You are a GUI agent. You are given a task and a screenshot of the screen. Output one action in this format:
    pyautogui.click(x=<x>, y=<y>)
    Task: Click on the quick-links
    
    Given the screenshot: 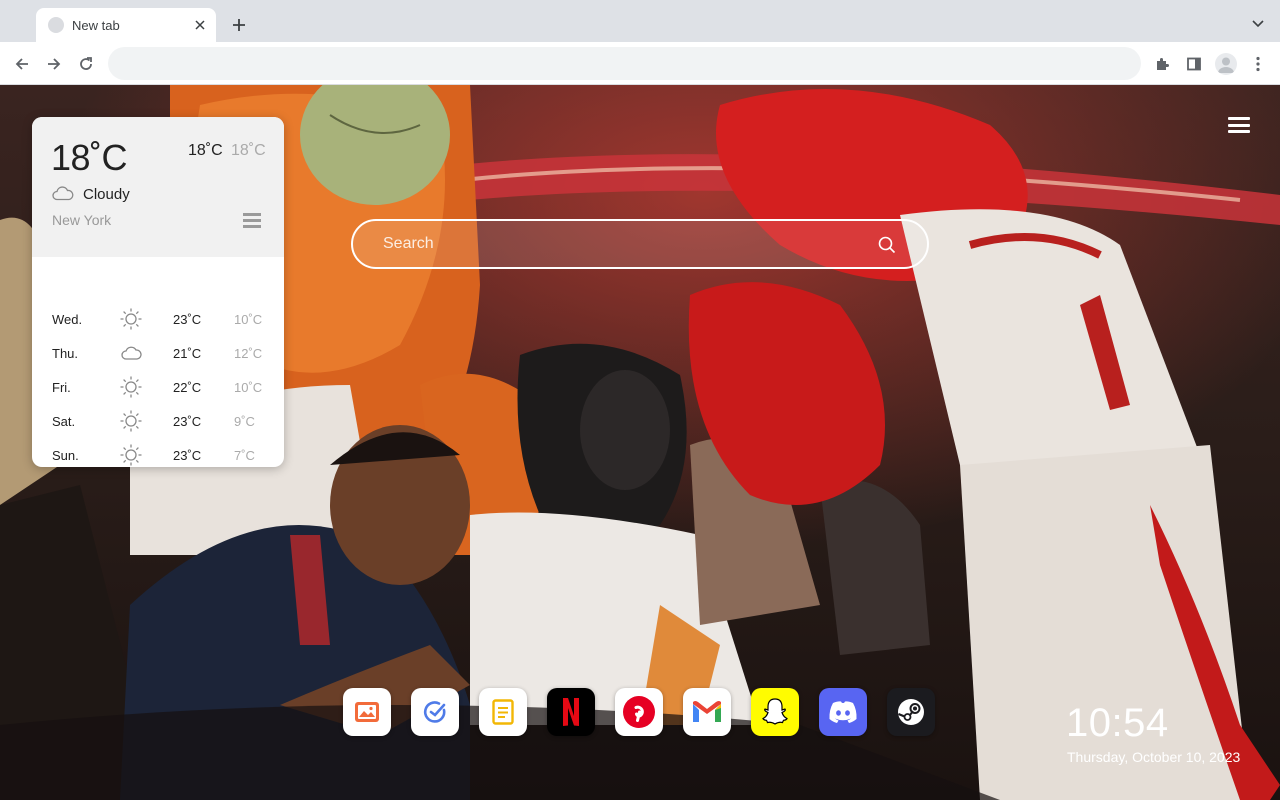 What is the action you would take?
    pyautogui.click(x=639, y=712)
    